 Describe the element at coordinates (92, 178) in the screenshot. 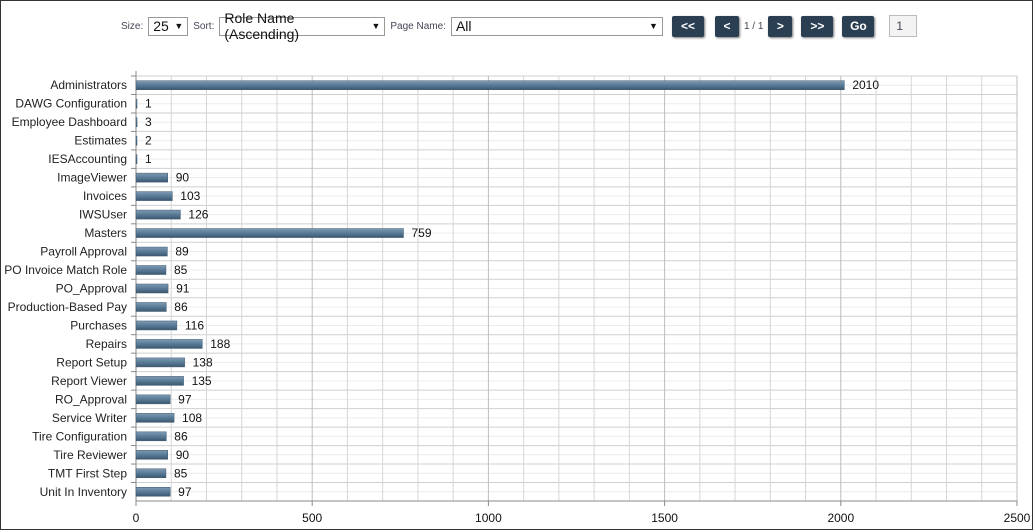

I see `category-label: ImageViewer` at that location.